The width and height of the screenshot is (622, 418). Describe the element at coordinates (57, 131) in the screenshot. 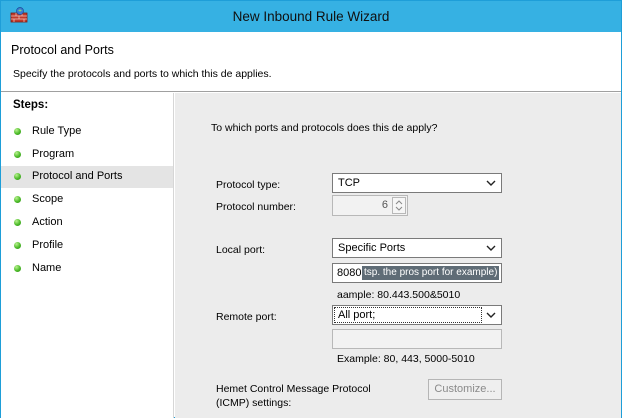

I see `step-label: Rule Type` at that location.